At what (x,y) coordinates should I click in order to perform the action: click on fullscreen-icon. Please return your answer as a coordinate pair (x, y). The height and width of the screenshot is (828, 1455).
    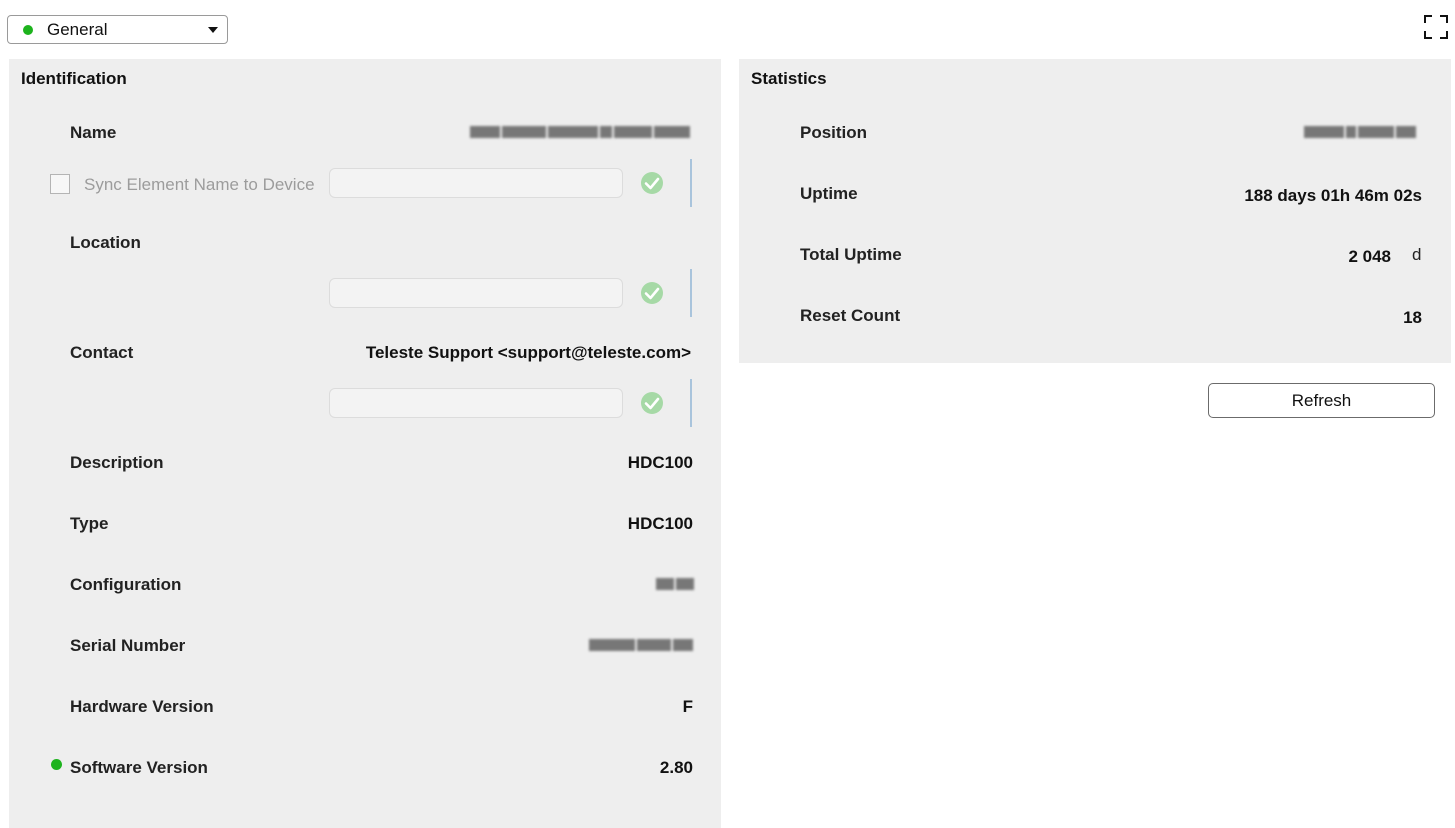
    Looking at the image, I should click on (1436, 27).